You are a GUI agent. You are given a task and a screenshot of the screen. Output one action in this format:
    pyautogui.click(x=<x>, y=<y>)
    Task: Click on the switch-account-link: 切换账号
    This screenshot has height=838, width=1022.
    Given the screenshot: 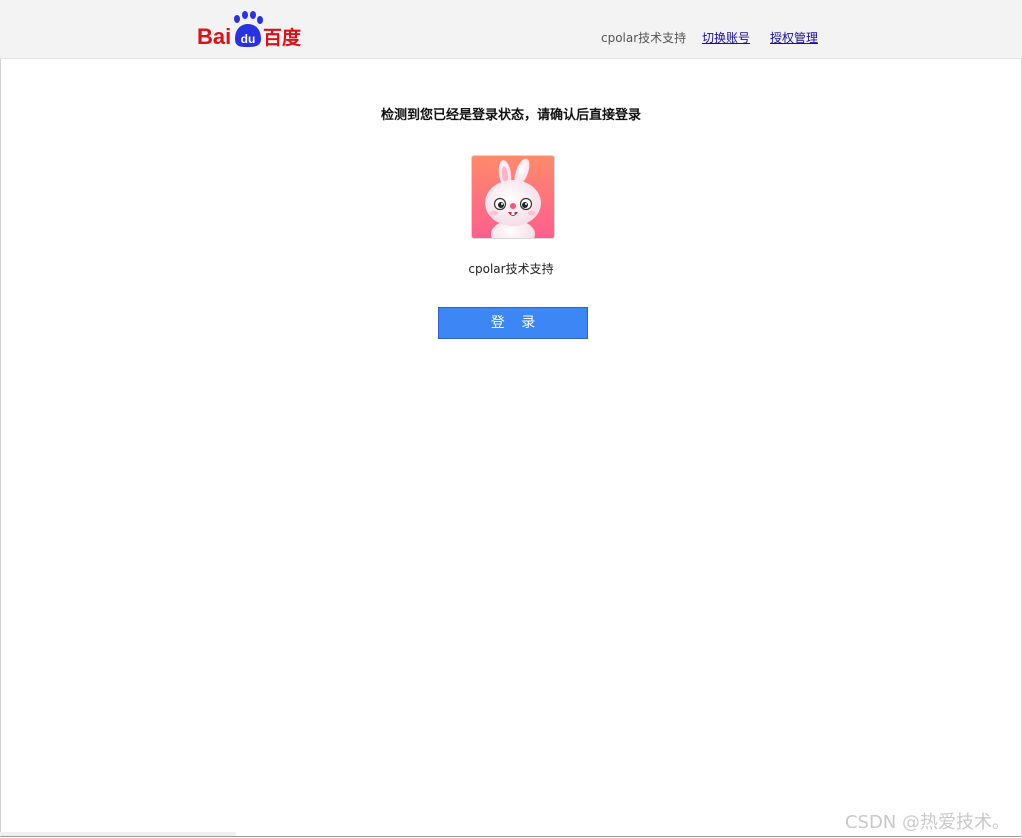 What is the action you would take?
    pyautogui.click(x=726, y=38)
    